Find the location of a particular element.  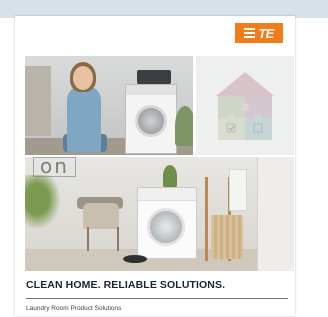

logo-stripes-icon is located at coordinates (250, 33).